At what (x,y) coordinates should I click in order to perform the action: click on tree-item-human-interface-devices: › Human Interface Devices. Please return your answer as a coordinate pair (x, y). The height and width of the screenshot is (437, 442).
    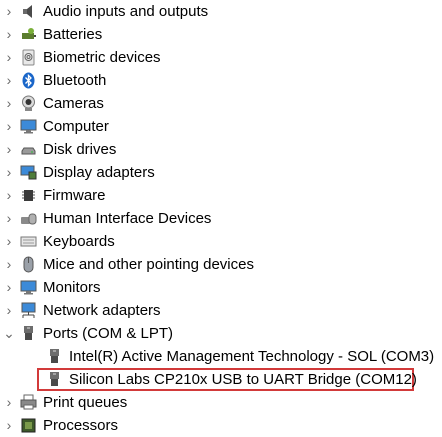
    Looking at the image, I should click on (221, 218).